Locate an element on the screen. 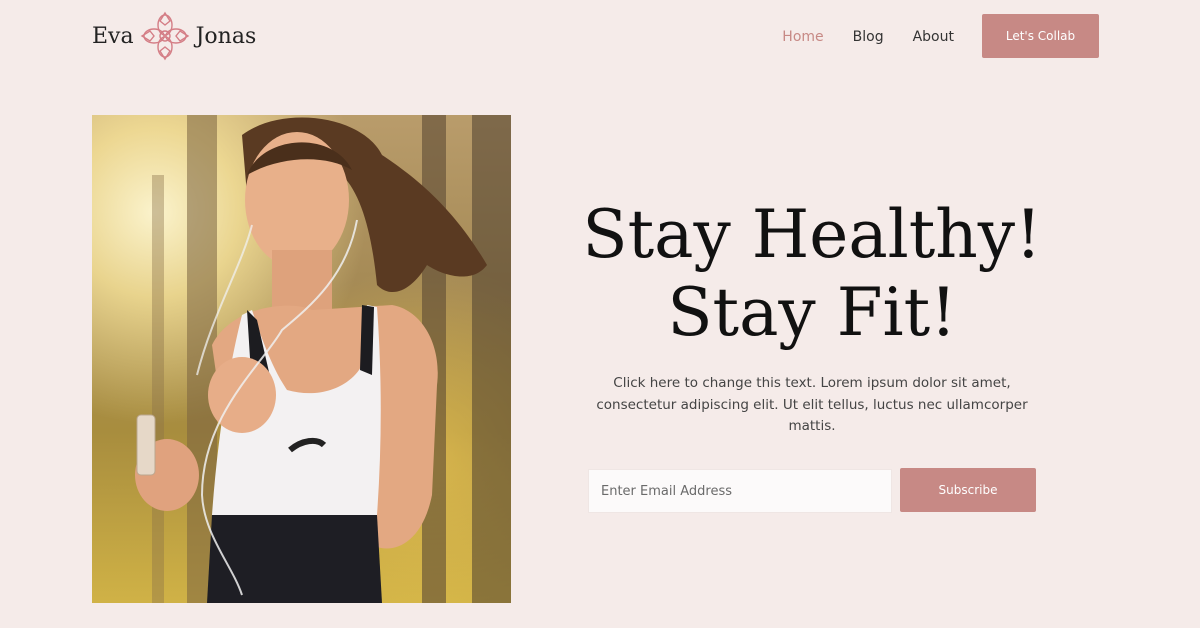 The height and width of the screenshot is (628, 1200). headline-line-2: Stay Fit! is located at coordinates (812, 312).